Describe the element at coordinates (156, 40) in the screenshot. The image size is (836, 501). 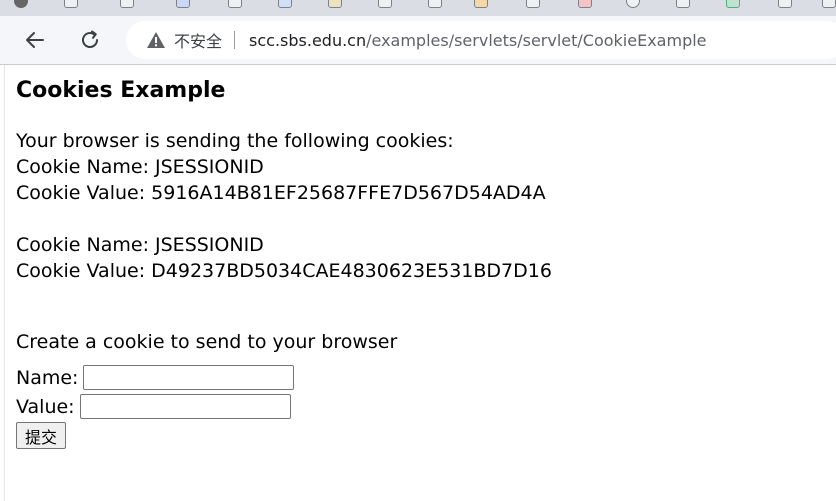
I see `warning-triangle-icon` at that location.